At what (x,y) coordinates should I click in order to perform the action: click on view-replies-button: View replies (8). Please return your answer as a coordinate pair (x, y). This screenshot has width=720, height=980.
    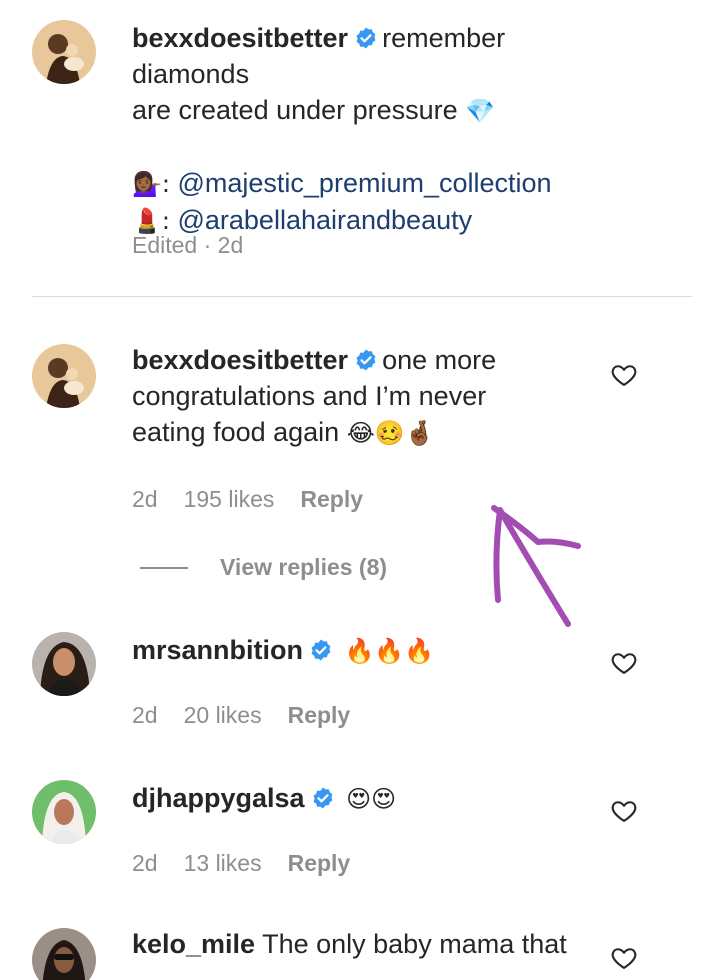
    Looking at the image, I should click on (263, 567).